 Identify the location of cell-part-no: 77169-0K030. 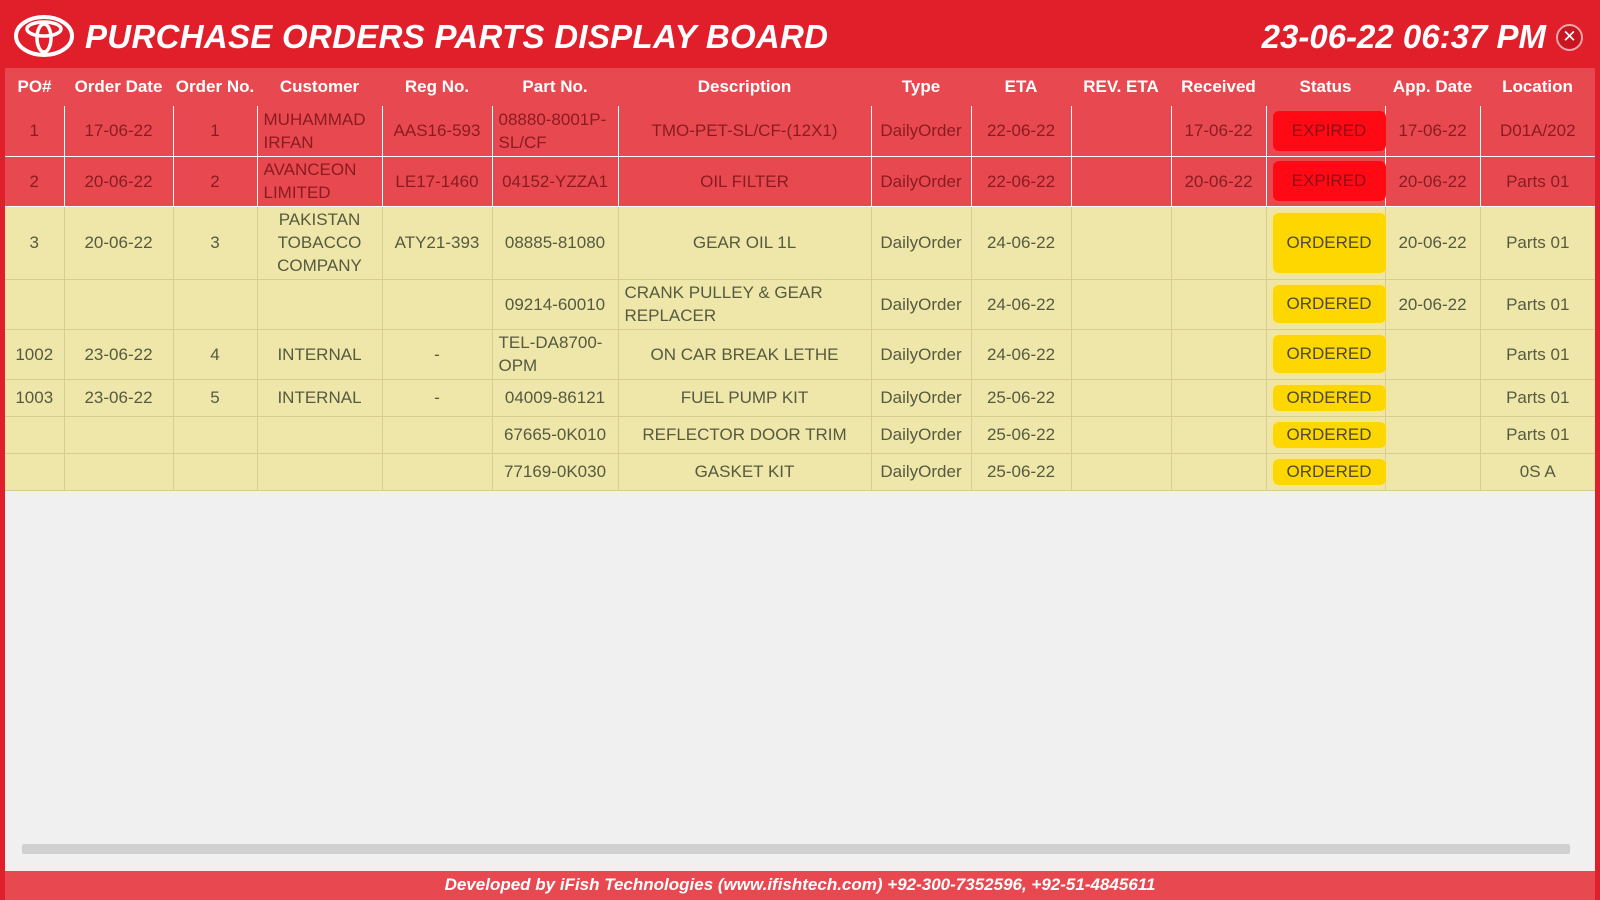
(554, 472).